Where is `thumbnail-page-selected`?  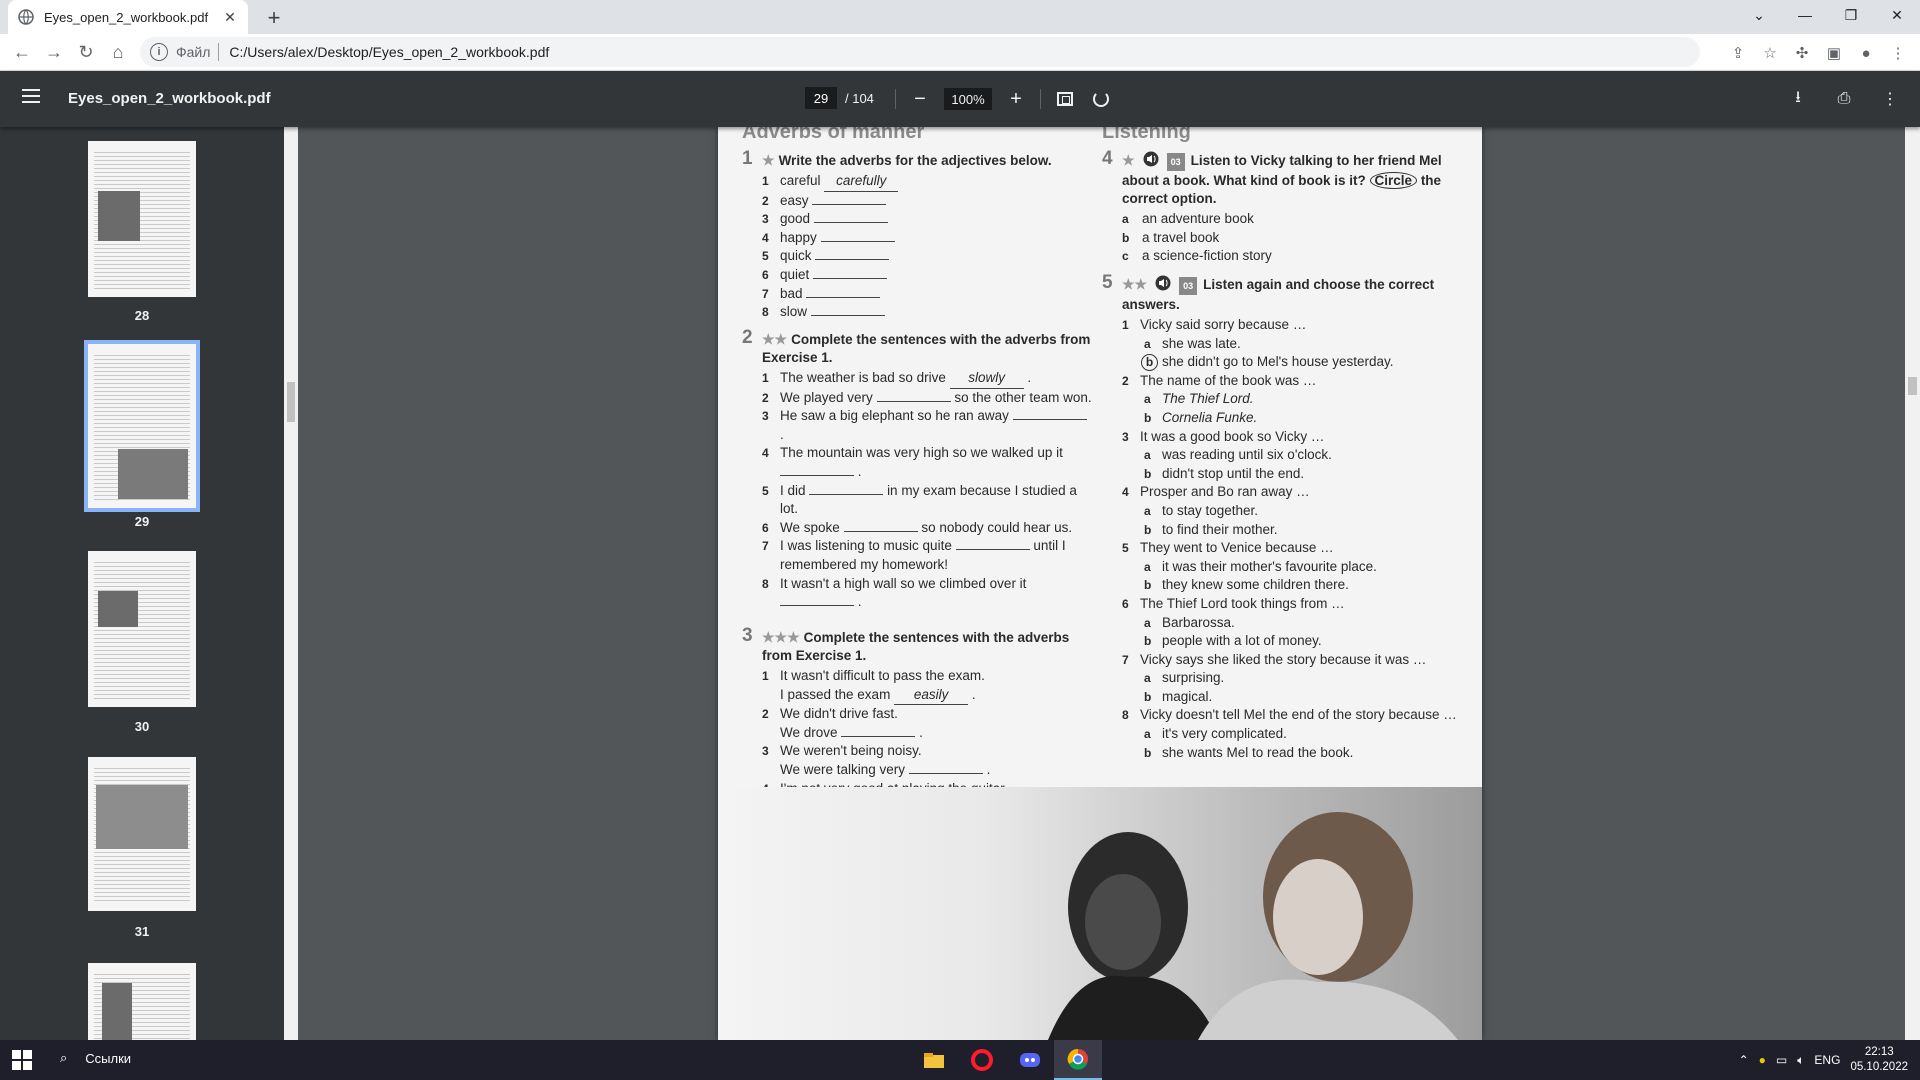 thumbnail-page-selected is located at coordinates (142, 426).